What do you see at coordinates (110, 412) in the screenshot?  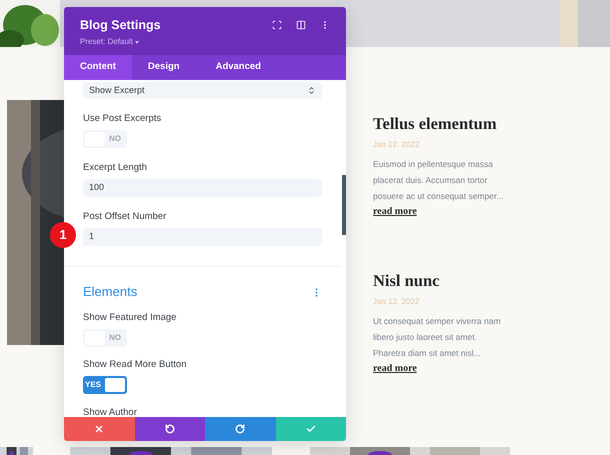 I see `field-label: Show Author` at bounding box center [110, 412].